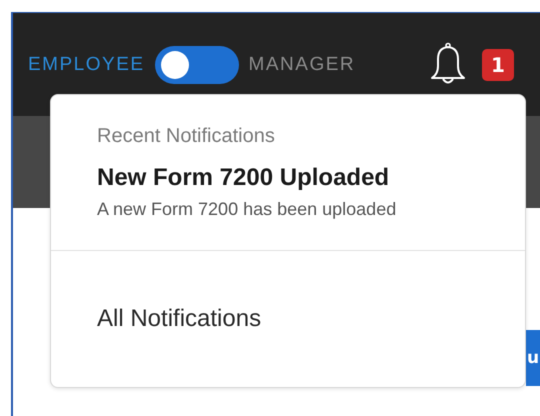  Describe the element at coordinates (186, 136) in the screenshot. I see `menu-heading: Recent Notifications` at that location.